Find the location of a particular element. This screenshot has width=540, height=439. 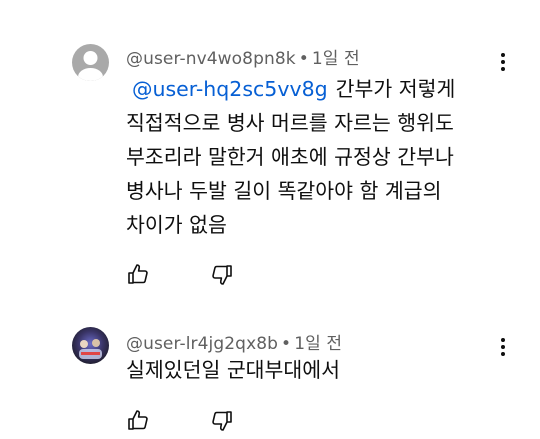

comment-text: 실제있던일 군대부대에서 is located at coordinates (311, 370).